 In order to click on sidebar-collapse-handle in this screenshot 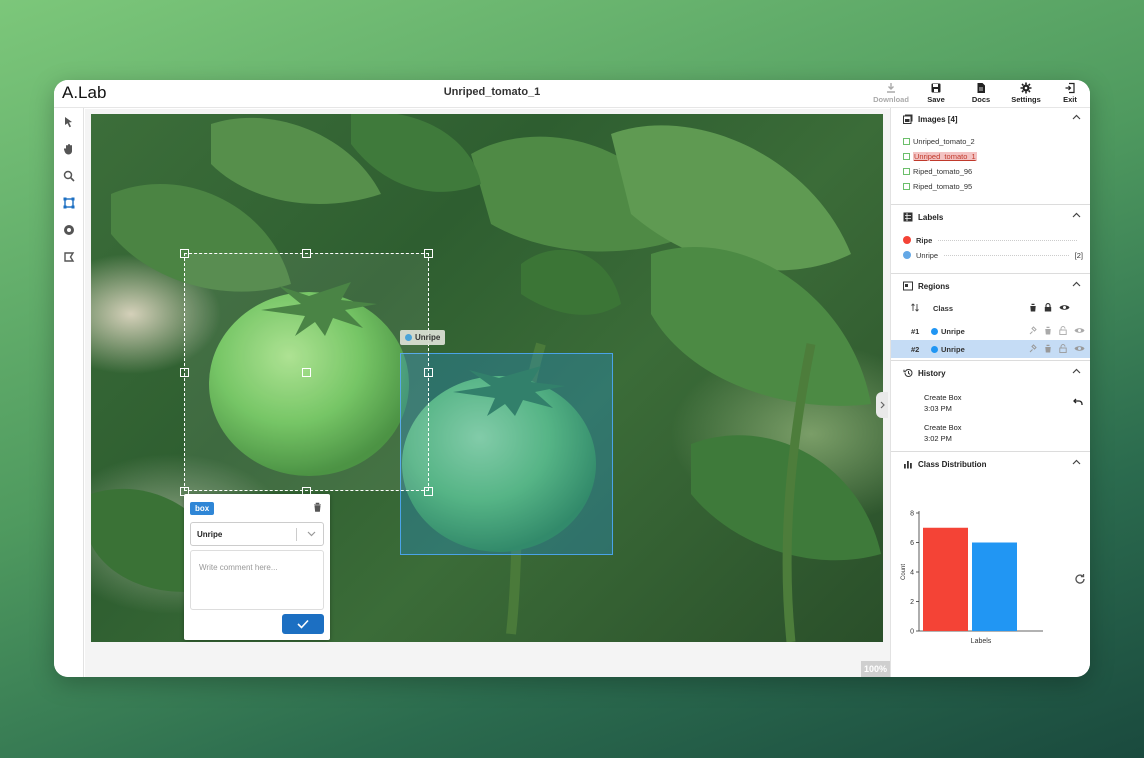, I will do `click(882, 405)`.